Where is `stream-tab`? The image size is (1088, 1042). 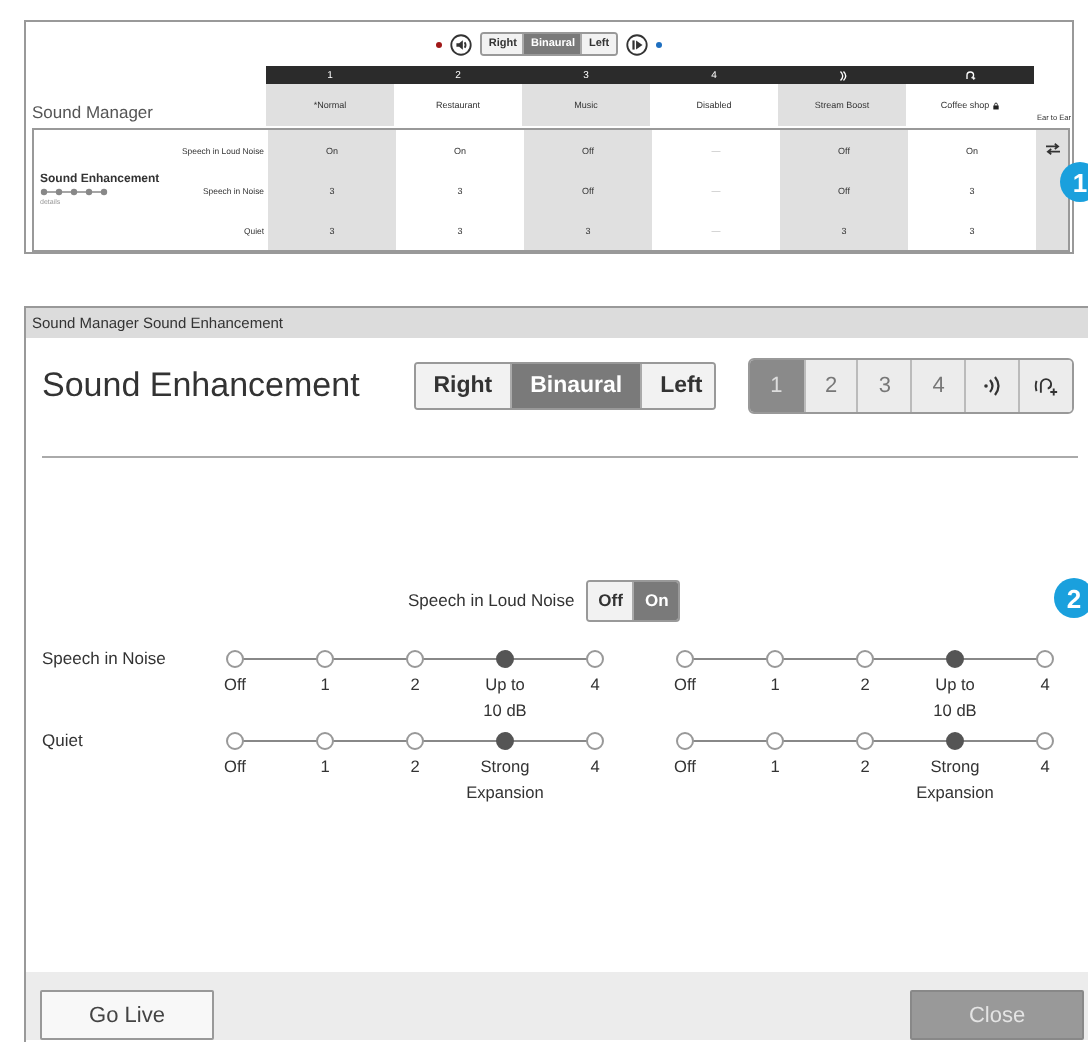
stream-tab is located at coordinates (991, 386).